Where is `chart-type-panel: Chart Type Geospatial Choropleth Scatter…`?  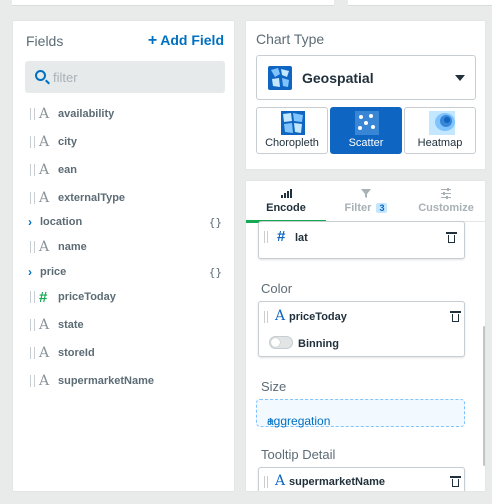
chart-type-panel: Chart Type Geospatial Choropleth Scatter… is located at coordinates (365, 95).